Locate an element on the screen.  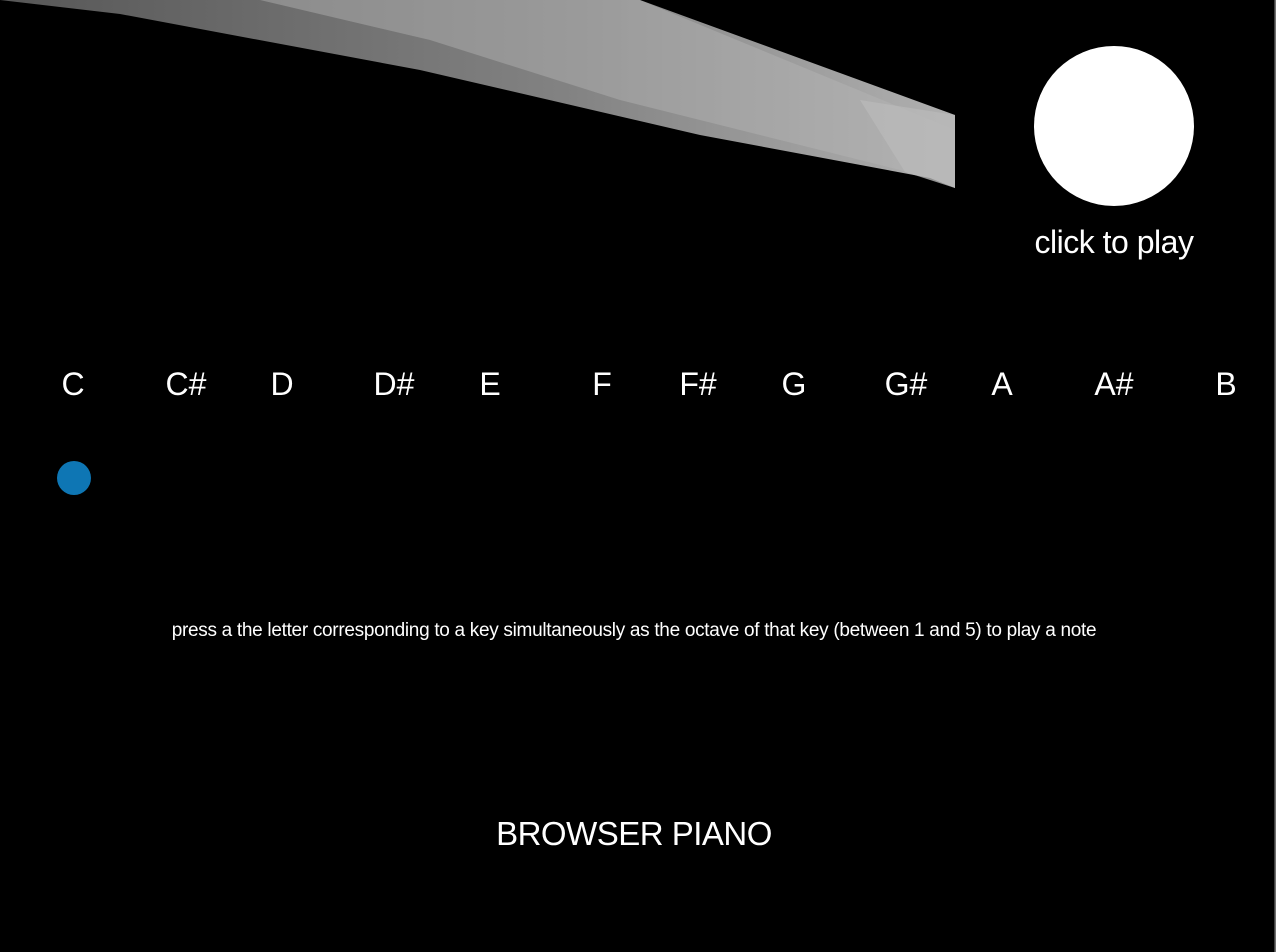
key-a: A is located at coordinates (1002, 384).